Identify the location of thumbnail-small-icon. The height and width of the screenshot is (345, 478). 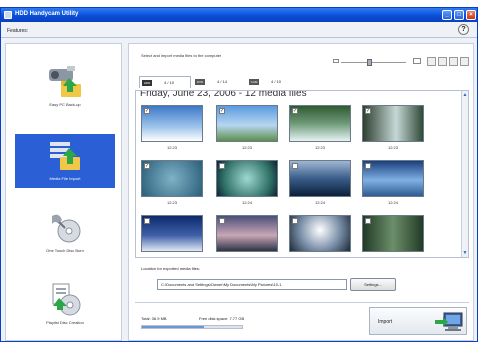
(336, 61).